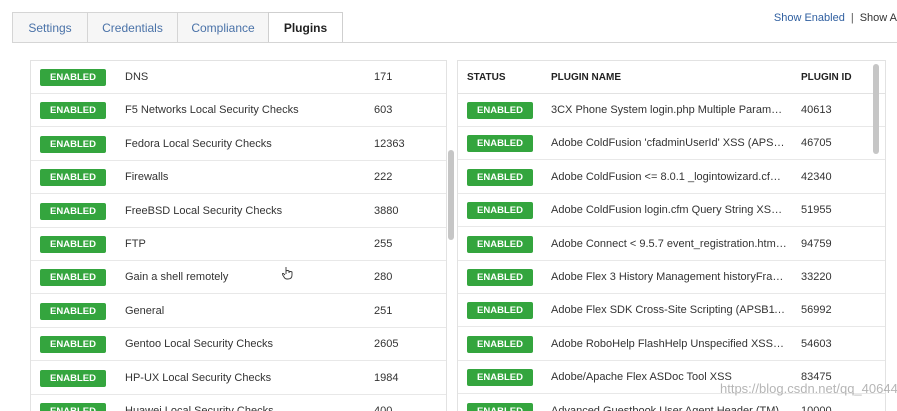 The image size is (897, 411). I want to click on tab-credentials: Credentials, so click(132, 27).